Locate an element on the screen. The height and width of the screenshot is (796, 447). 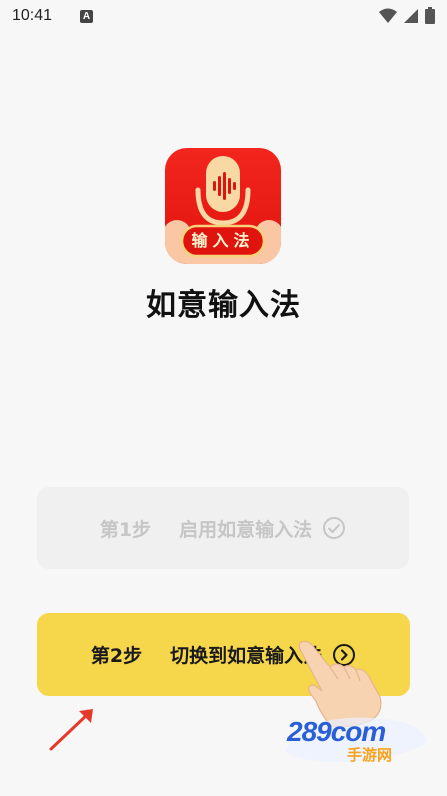
step1-enable-button: 第1步 启用如意输入法 is located at coordinates (223, 528).